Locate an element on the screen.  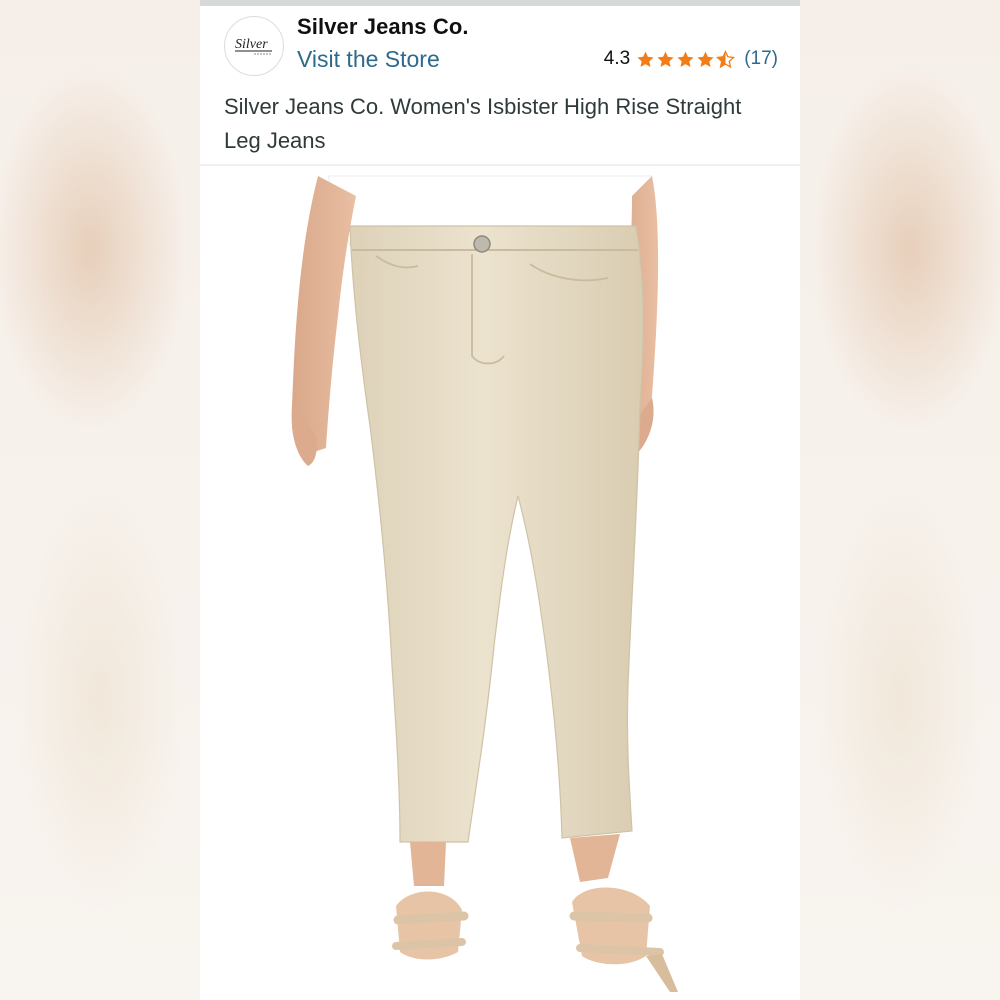
svg-text: Silver is located at coordinates (251, 44).